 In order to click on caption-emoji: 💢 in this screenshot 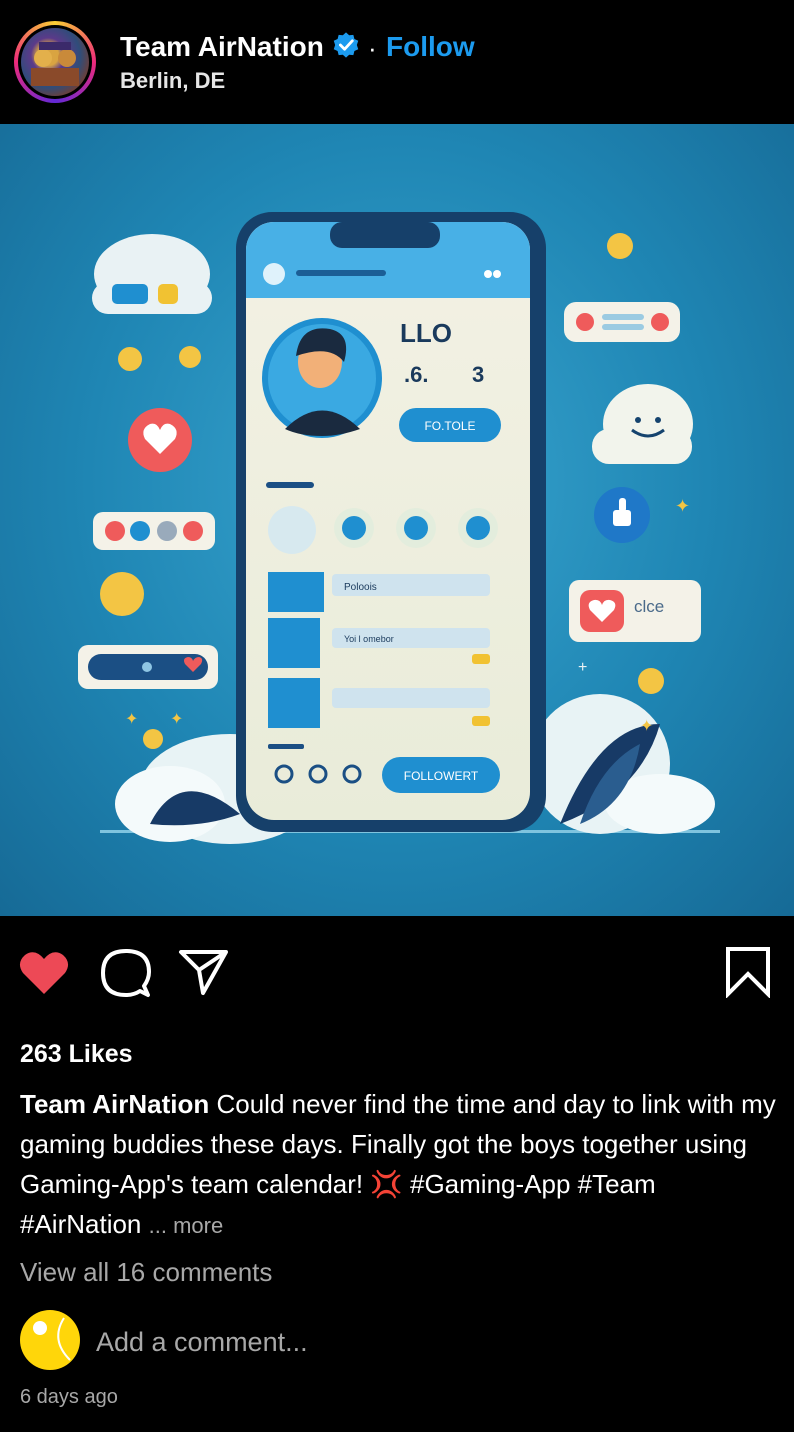, I will do `click(386, 1184)`.